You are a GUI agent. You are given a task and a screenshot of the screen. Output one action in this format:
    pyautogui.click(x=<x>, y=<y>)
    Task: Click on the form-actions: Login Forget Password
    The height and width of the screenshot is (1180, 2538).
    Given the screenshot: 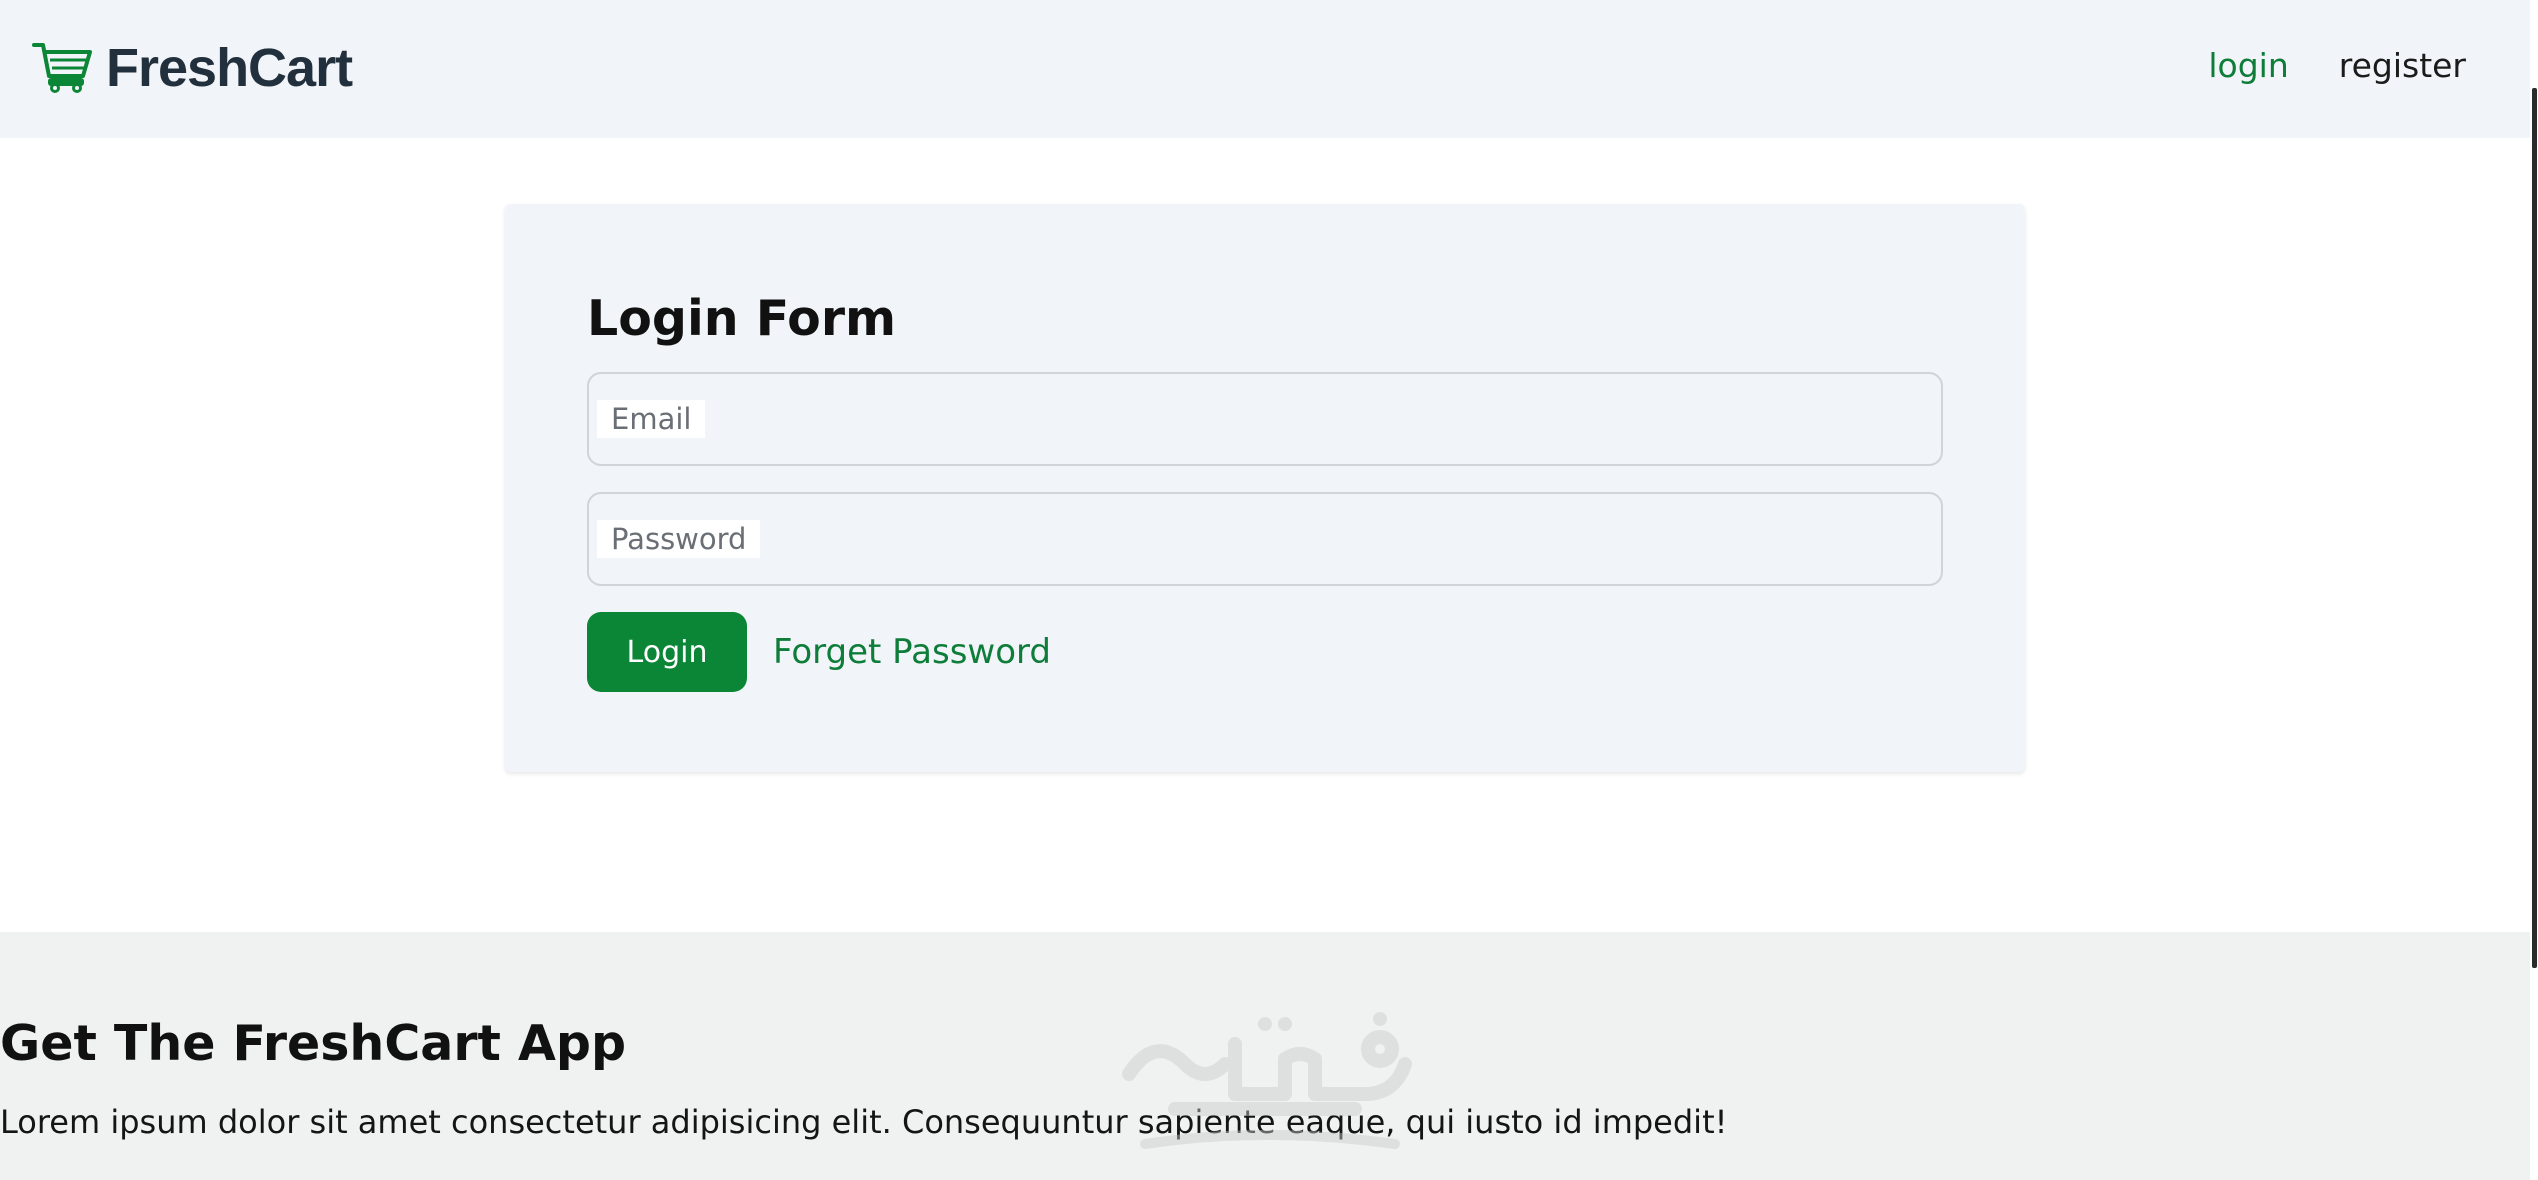 What is the action you would take?
    pyautogui.click(x=819, y=652)
    